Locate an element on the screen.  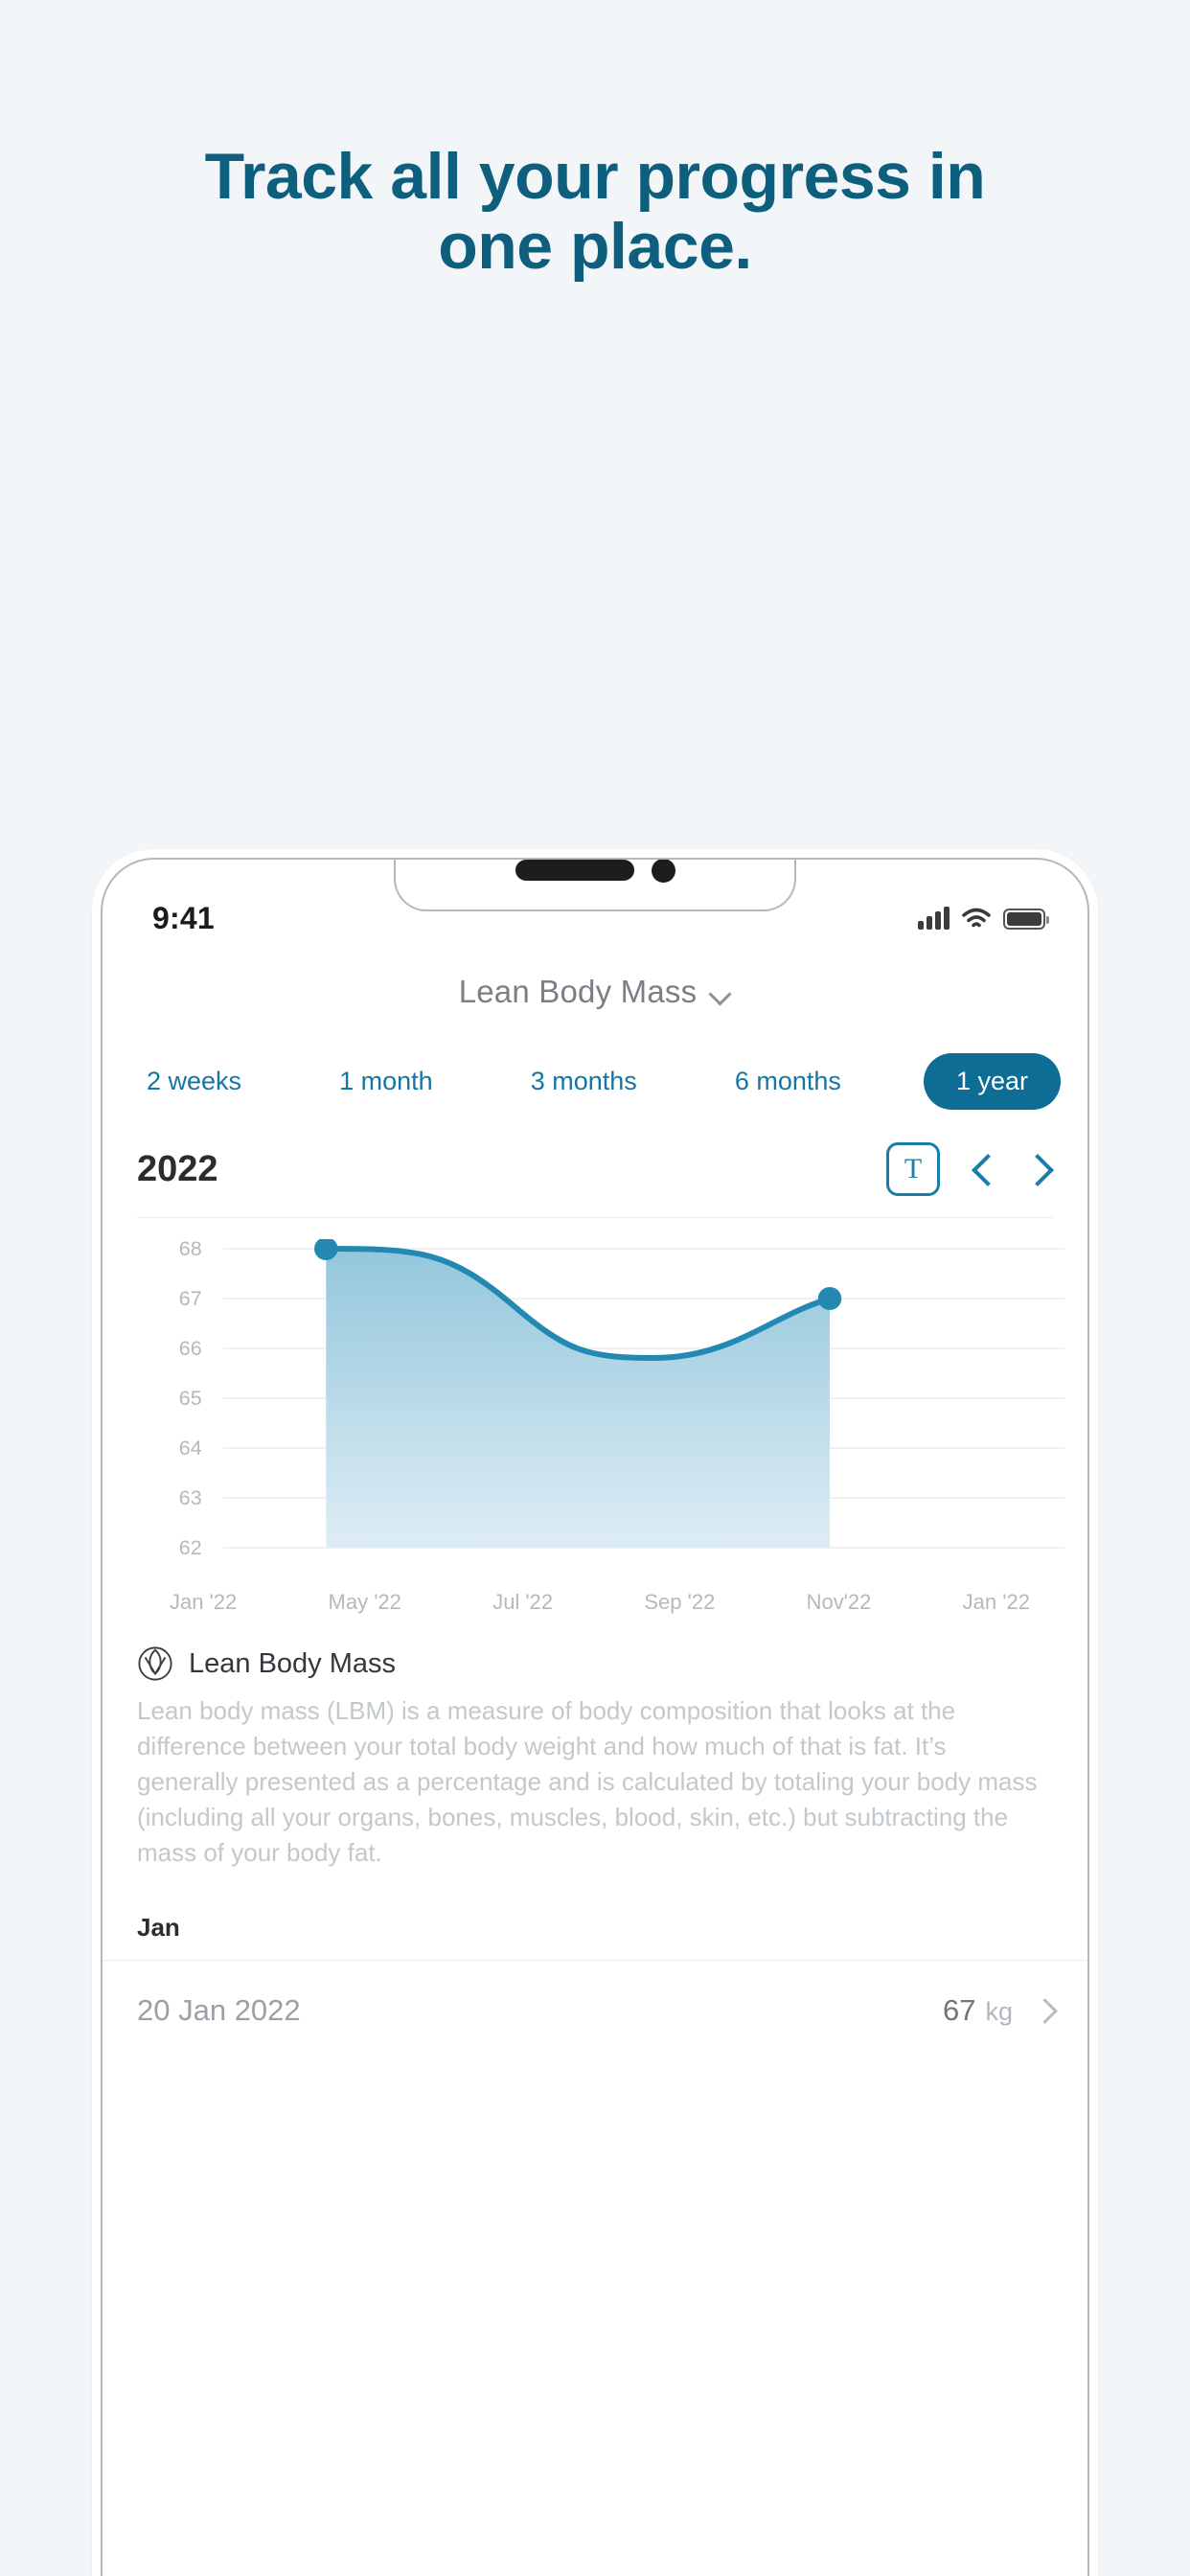
chart-area-fill is located at coordinates (578, 1398).